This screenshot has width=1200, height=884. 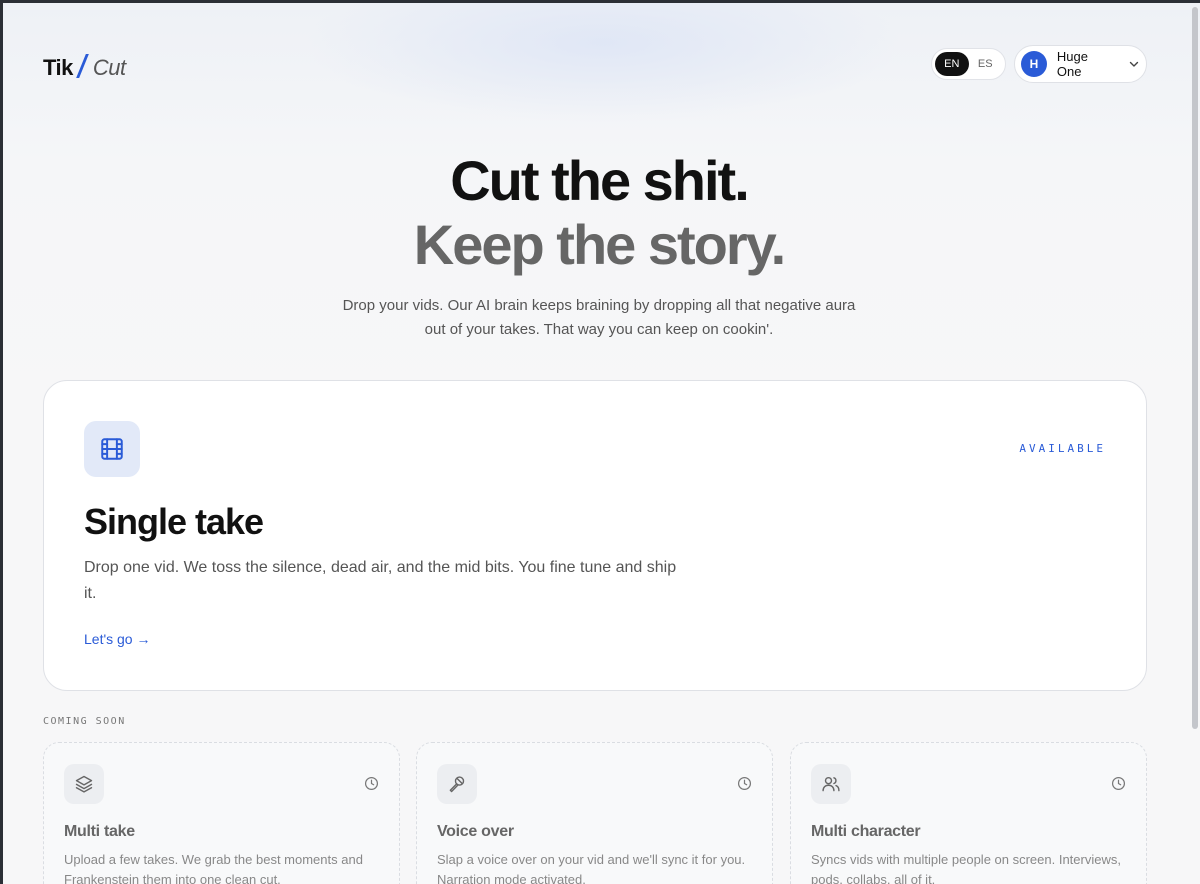 I want to click on film-icon, so click(x=112, y=449).